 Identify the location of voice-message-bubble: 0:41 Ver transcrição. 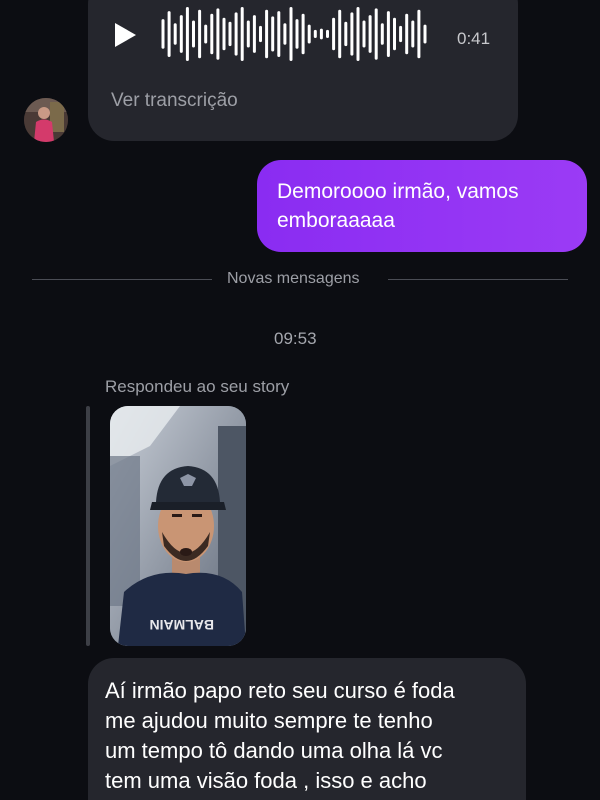
(303, 70).